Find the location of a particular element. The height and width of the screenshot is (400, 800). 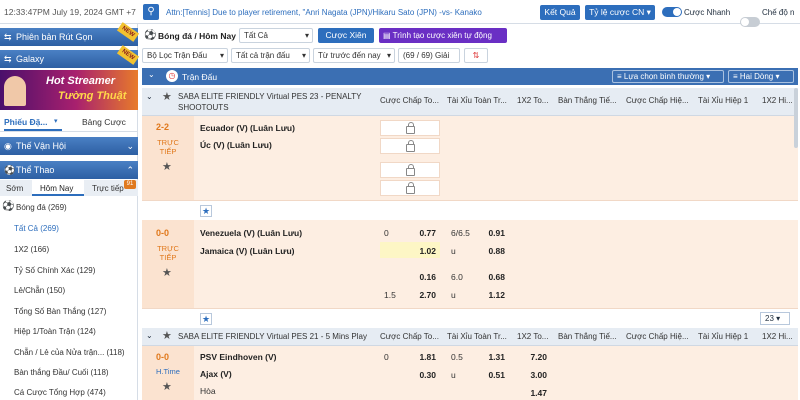

match-filter-select: Tất cả trận đấu ▾ is located at coordinates (270, 55).